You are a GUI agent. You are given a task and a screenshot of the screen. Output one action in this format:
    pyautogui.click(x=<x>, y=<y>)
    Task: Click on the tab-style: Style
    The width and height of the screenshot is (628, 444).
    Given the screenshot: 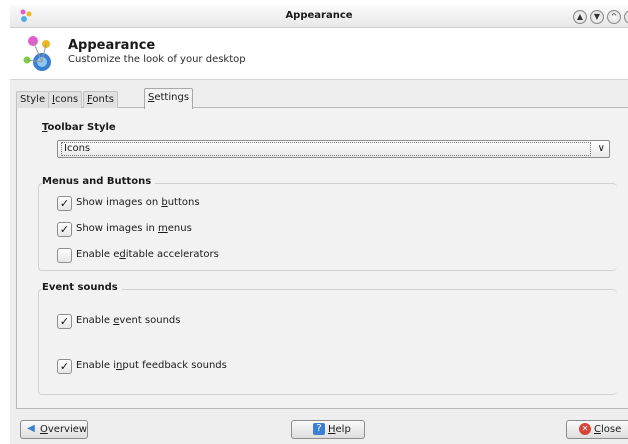 What is the action you would take?
    pyautogui.click(x=33, y=99)
    